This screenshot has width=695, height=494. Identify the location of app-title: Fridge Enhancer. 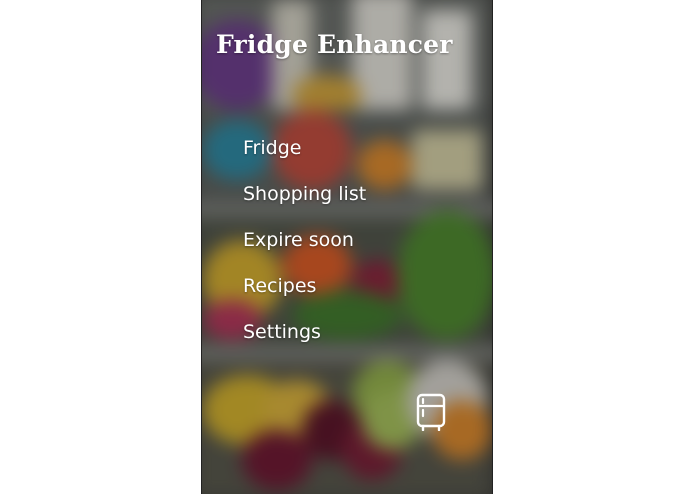
(334, 44).